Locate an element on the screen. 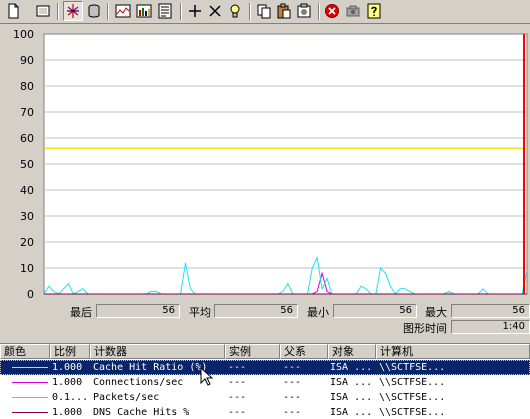 This screenshot has height=419, width=530. maximum-label: 最大 is located at coordinates (436, 312).